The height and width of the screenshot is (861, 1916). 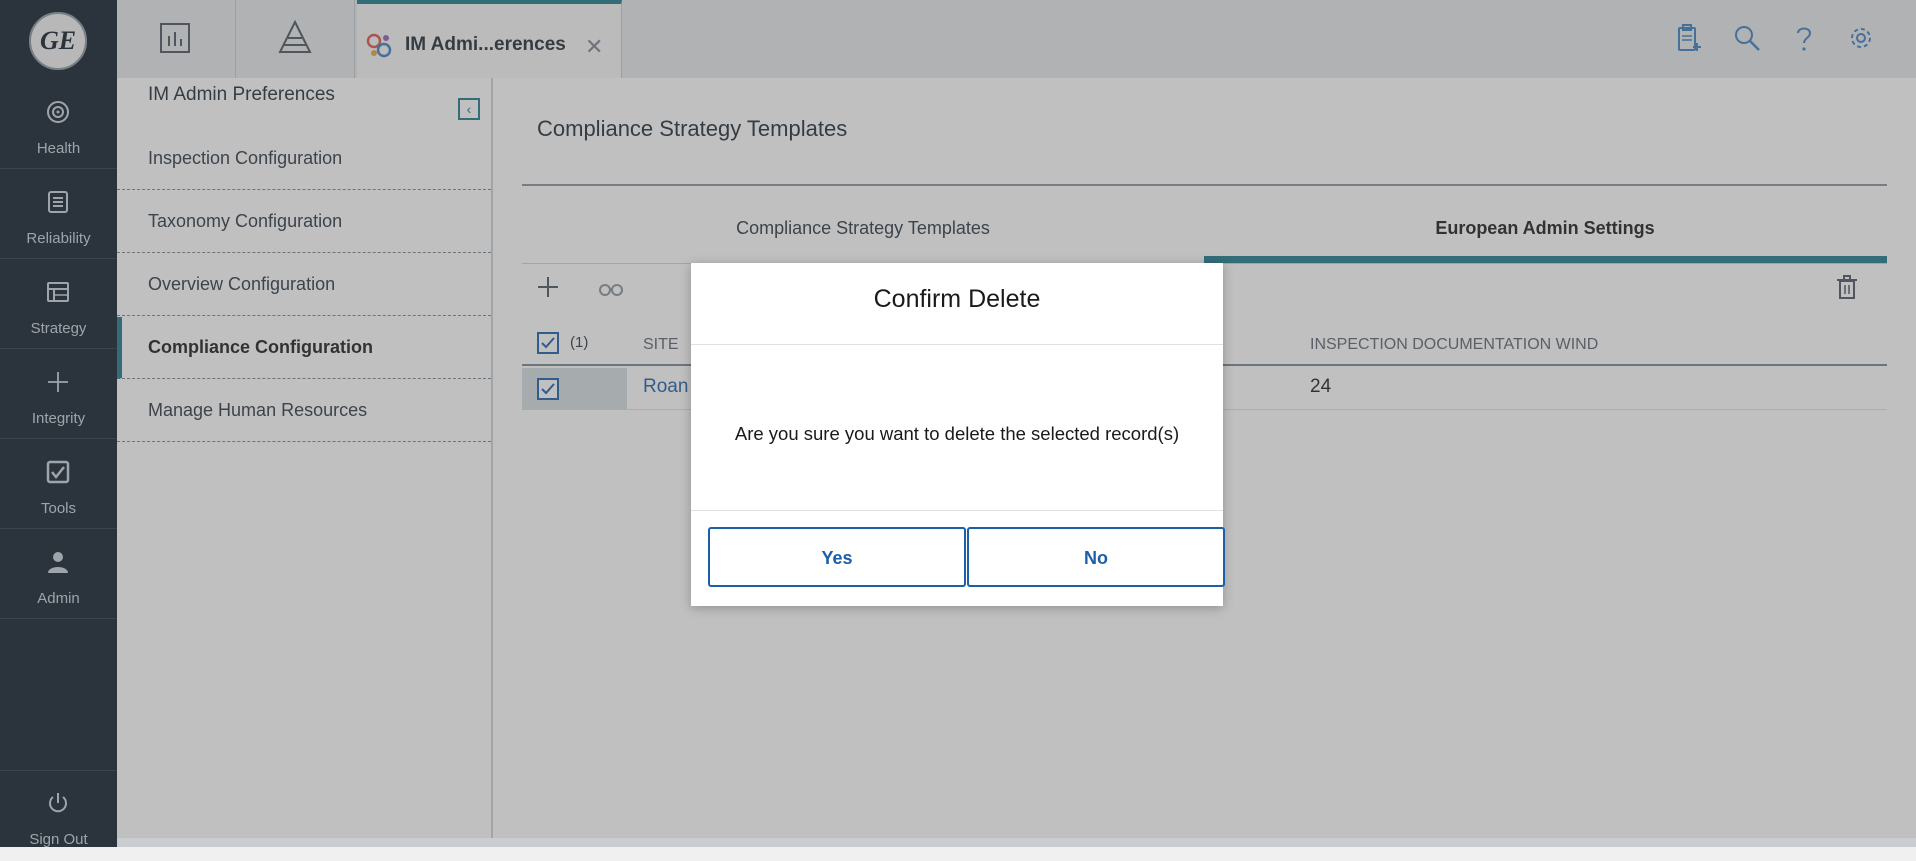 What do you see at coordinates (957, 299) in the screenshot?
I see `dialog-title: Confirm Delete` at bounding box center [957, 299].